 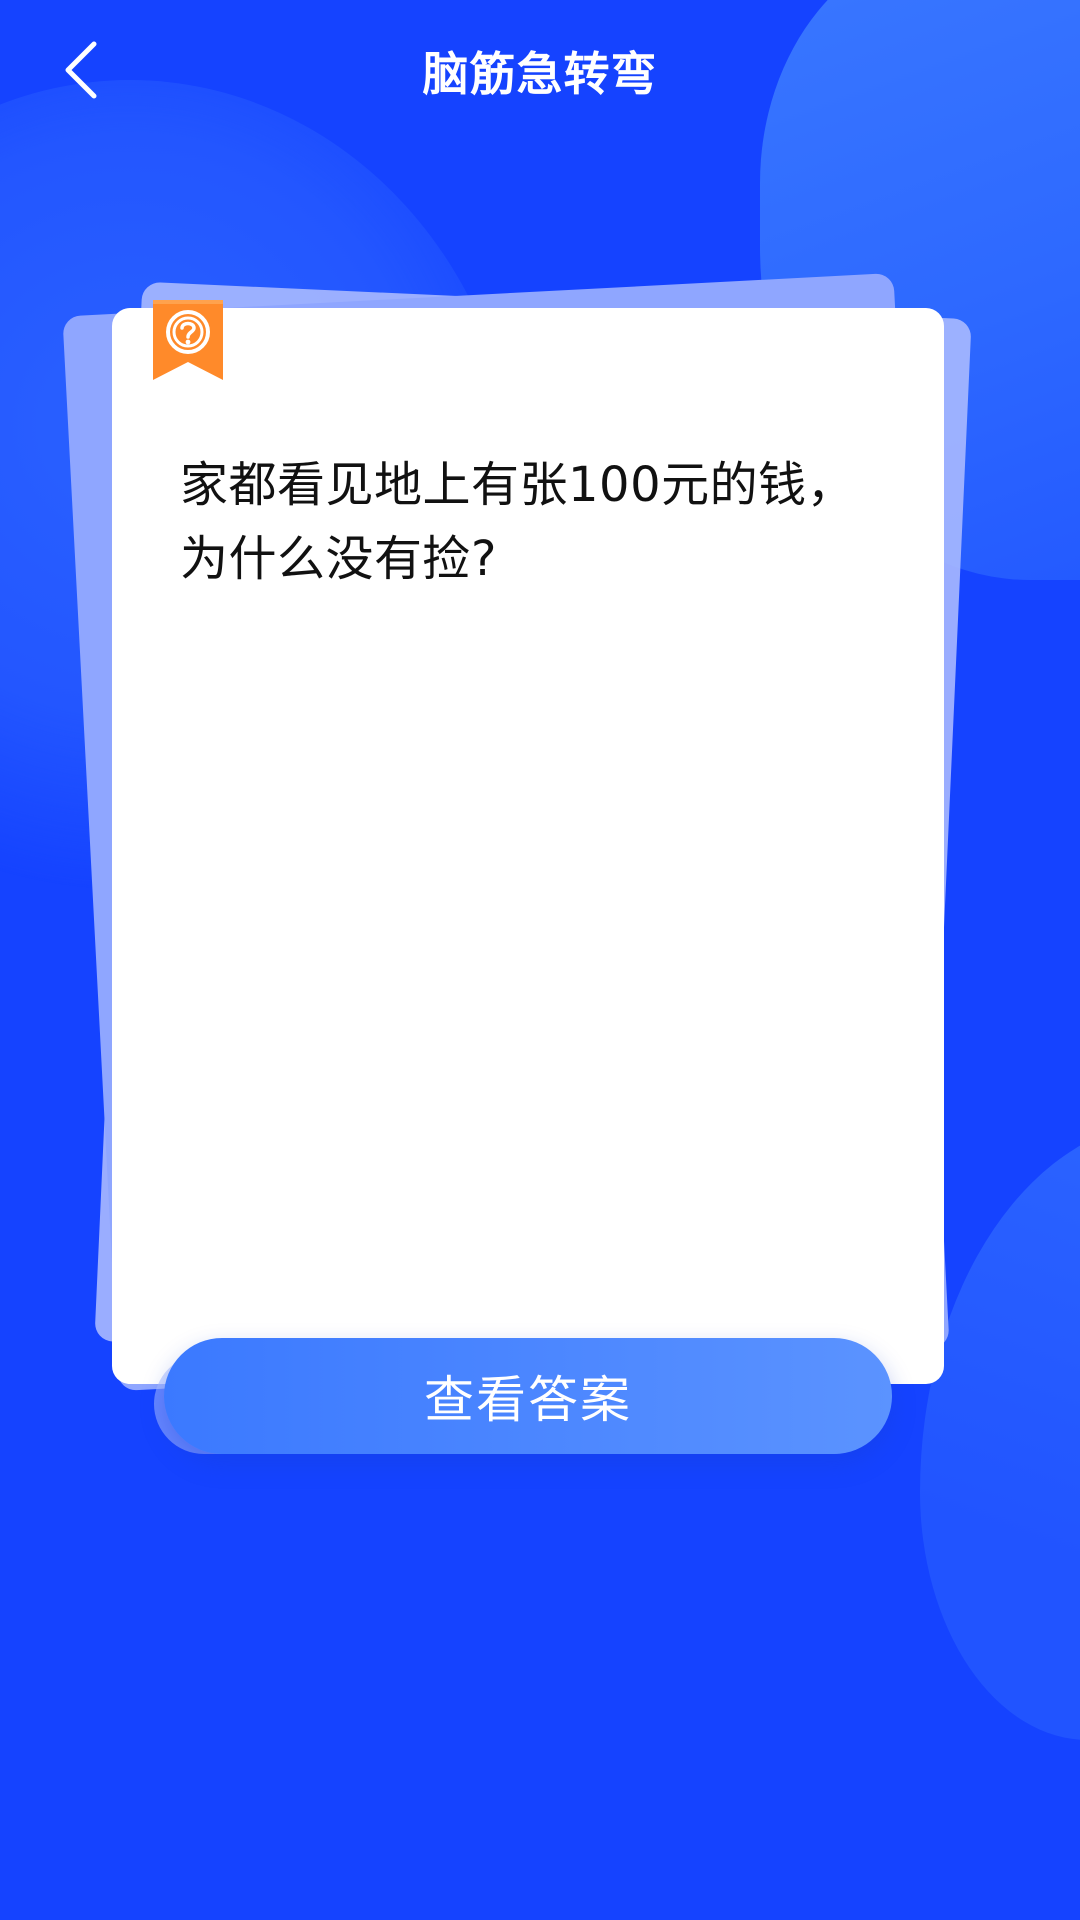 I want to click on header-bar: 脑筋急转弯, so click(x=540, y=70).